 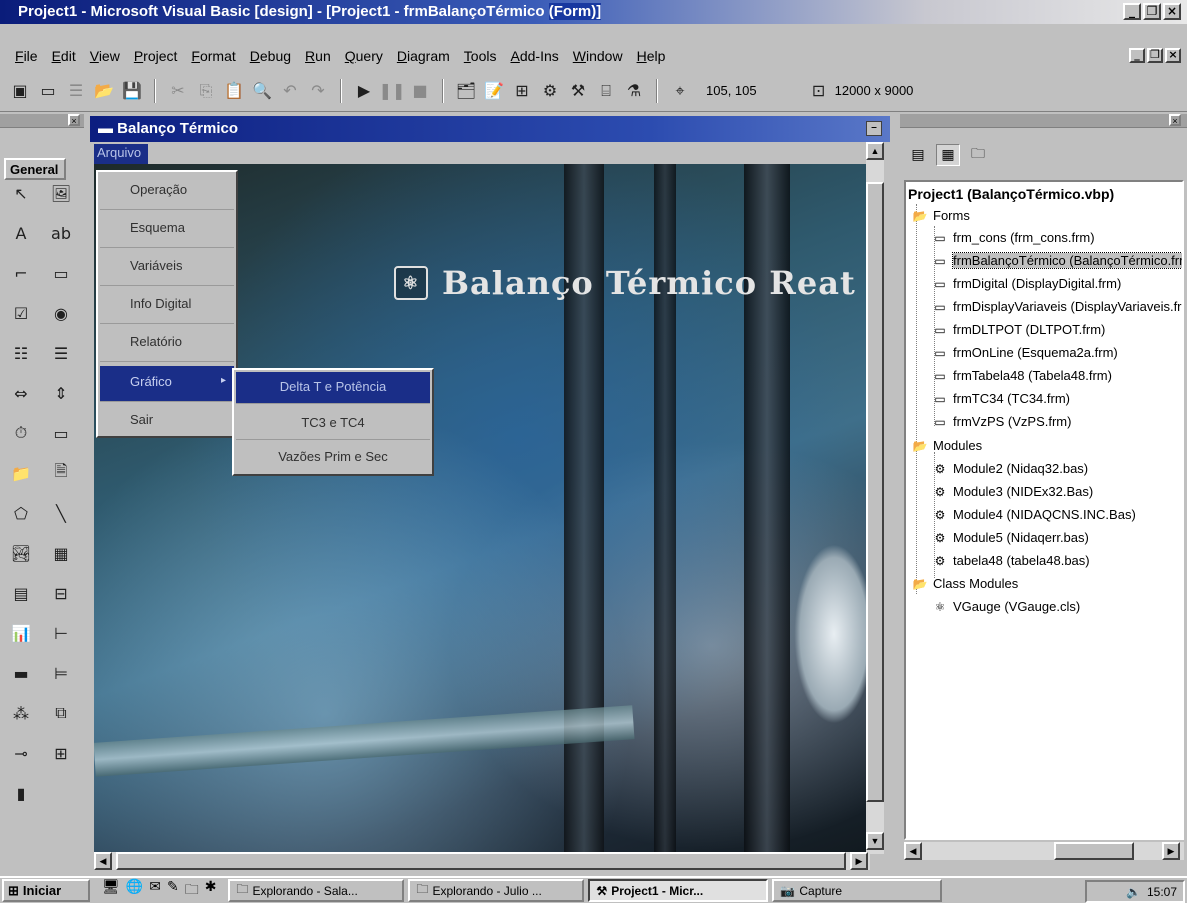 I want to click on menu-diagram: Diagram, so click(x=423, y=56).